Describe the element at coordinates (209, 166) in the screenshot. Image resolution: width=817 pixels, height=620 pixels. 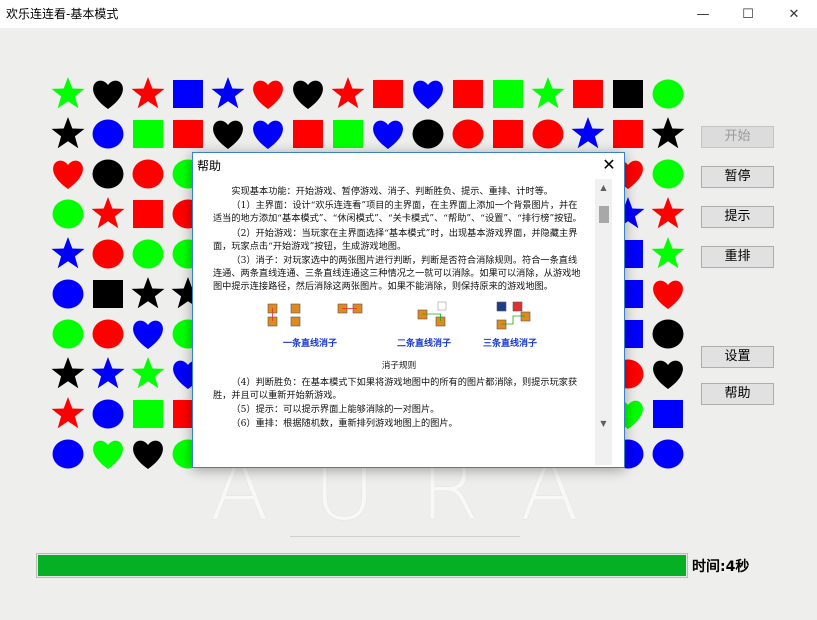
I see `help-dialog-title: 帮助` at that location.